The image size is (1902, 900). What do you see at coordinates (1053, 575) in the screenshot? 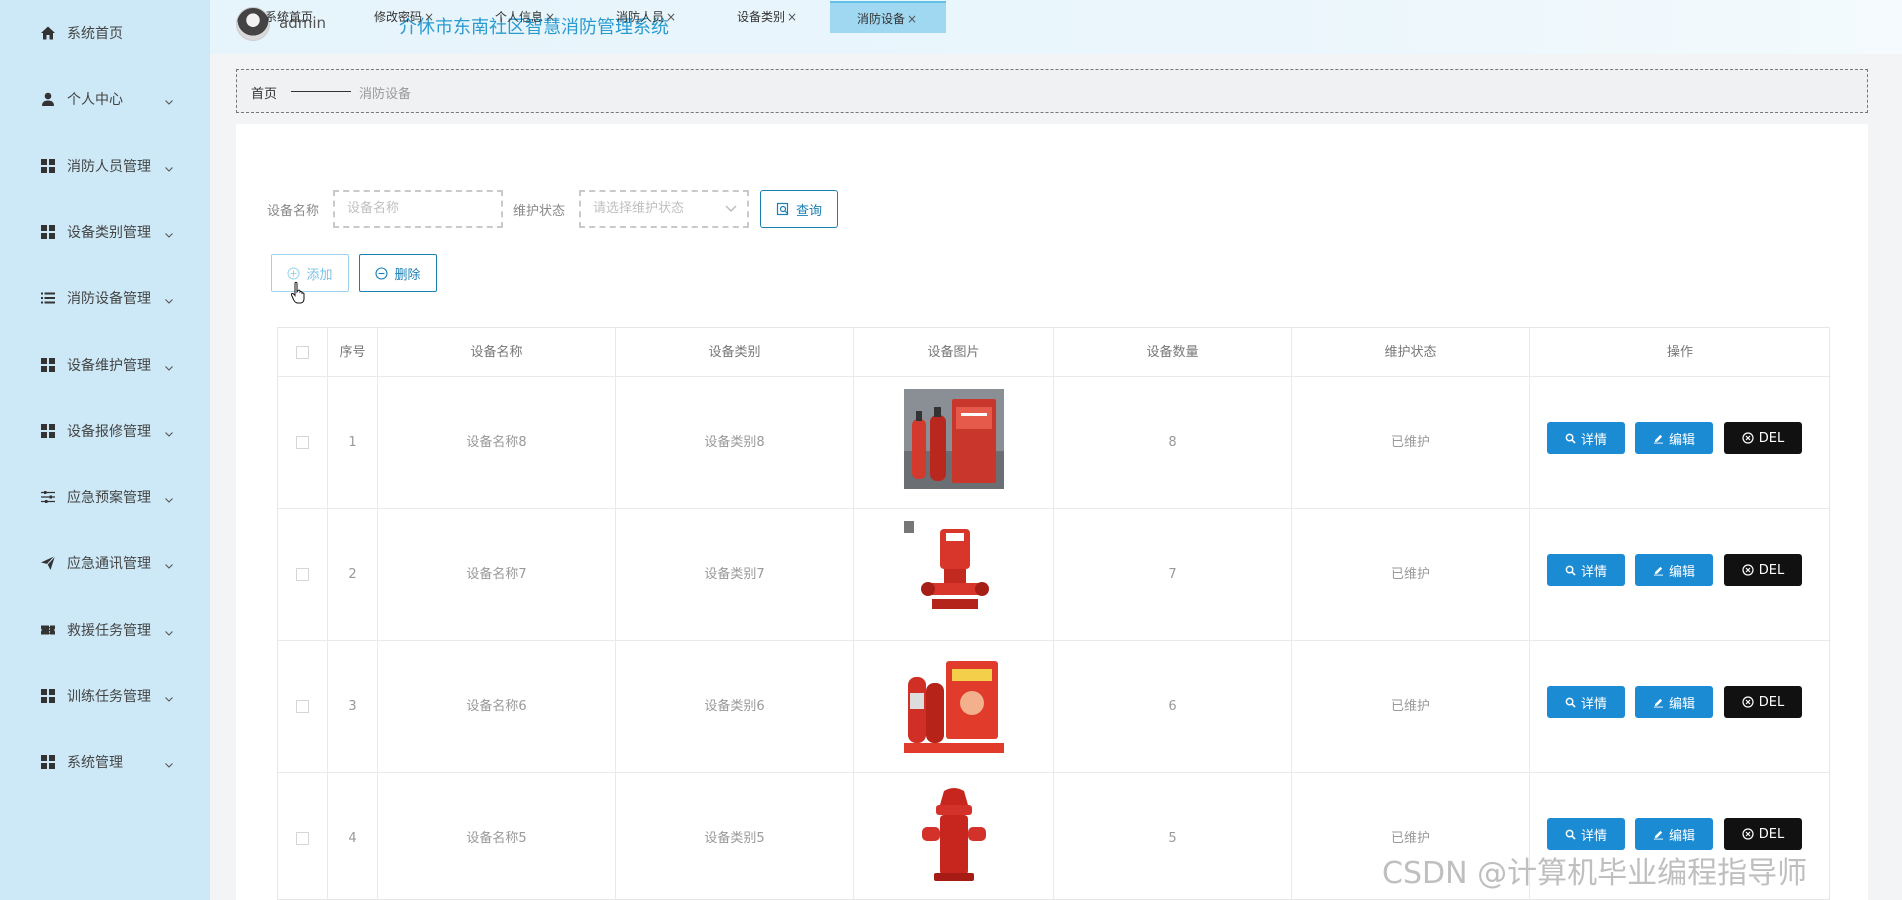
I see `table-row: 2 设备名称7 设备类别7 7 已维护 详情 编辑 DEL` at bounding box center [1053, 575].